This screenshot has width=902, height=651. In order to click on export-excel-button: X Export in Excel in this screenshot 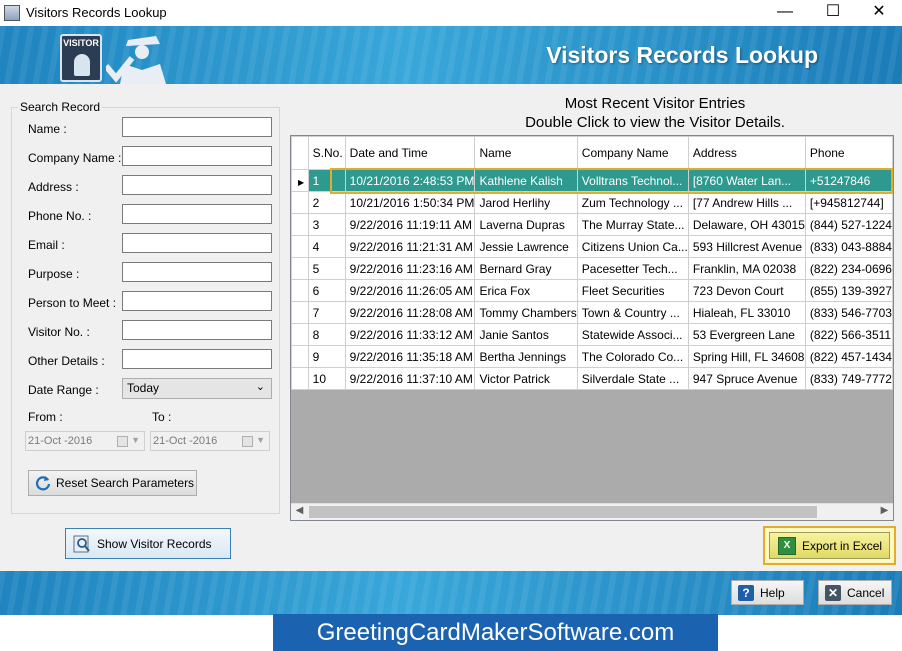, I will do `click(829, 545)`.